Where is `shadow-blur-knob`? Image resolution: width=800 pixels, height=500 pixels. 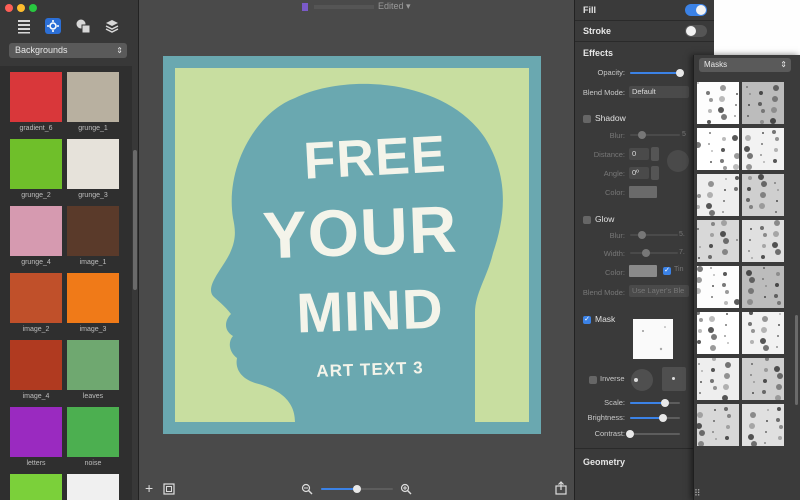 shadow-blur-knob is located at coordinates (642, 135).